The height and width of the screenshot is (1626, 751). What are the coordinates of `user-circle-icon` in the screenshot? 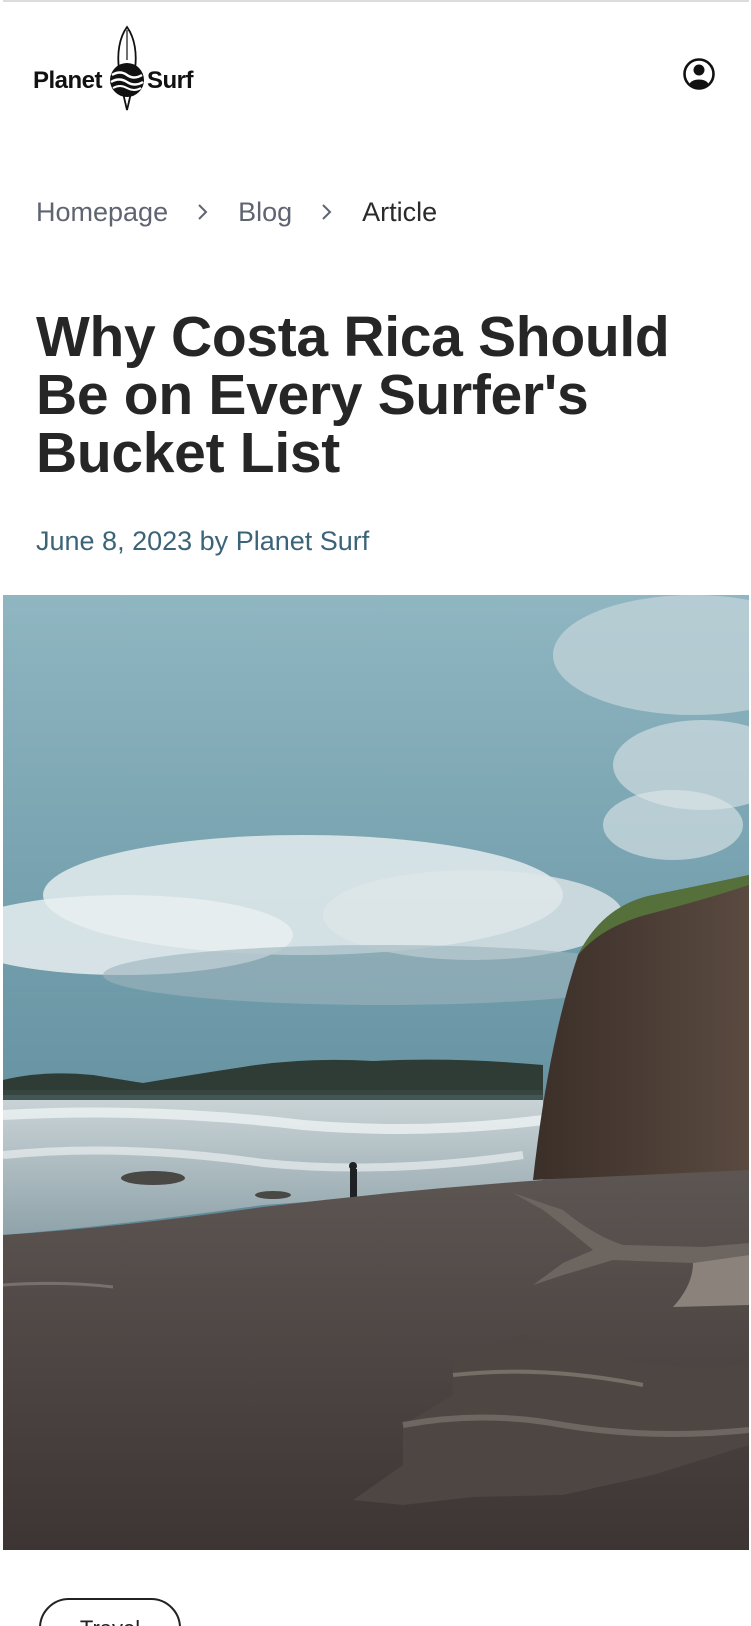 It's located at (699, 74).